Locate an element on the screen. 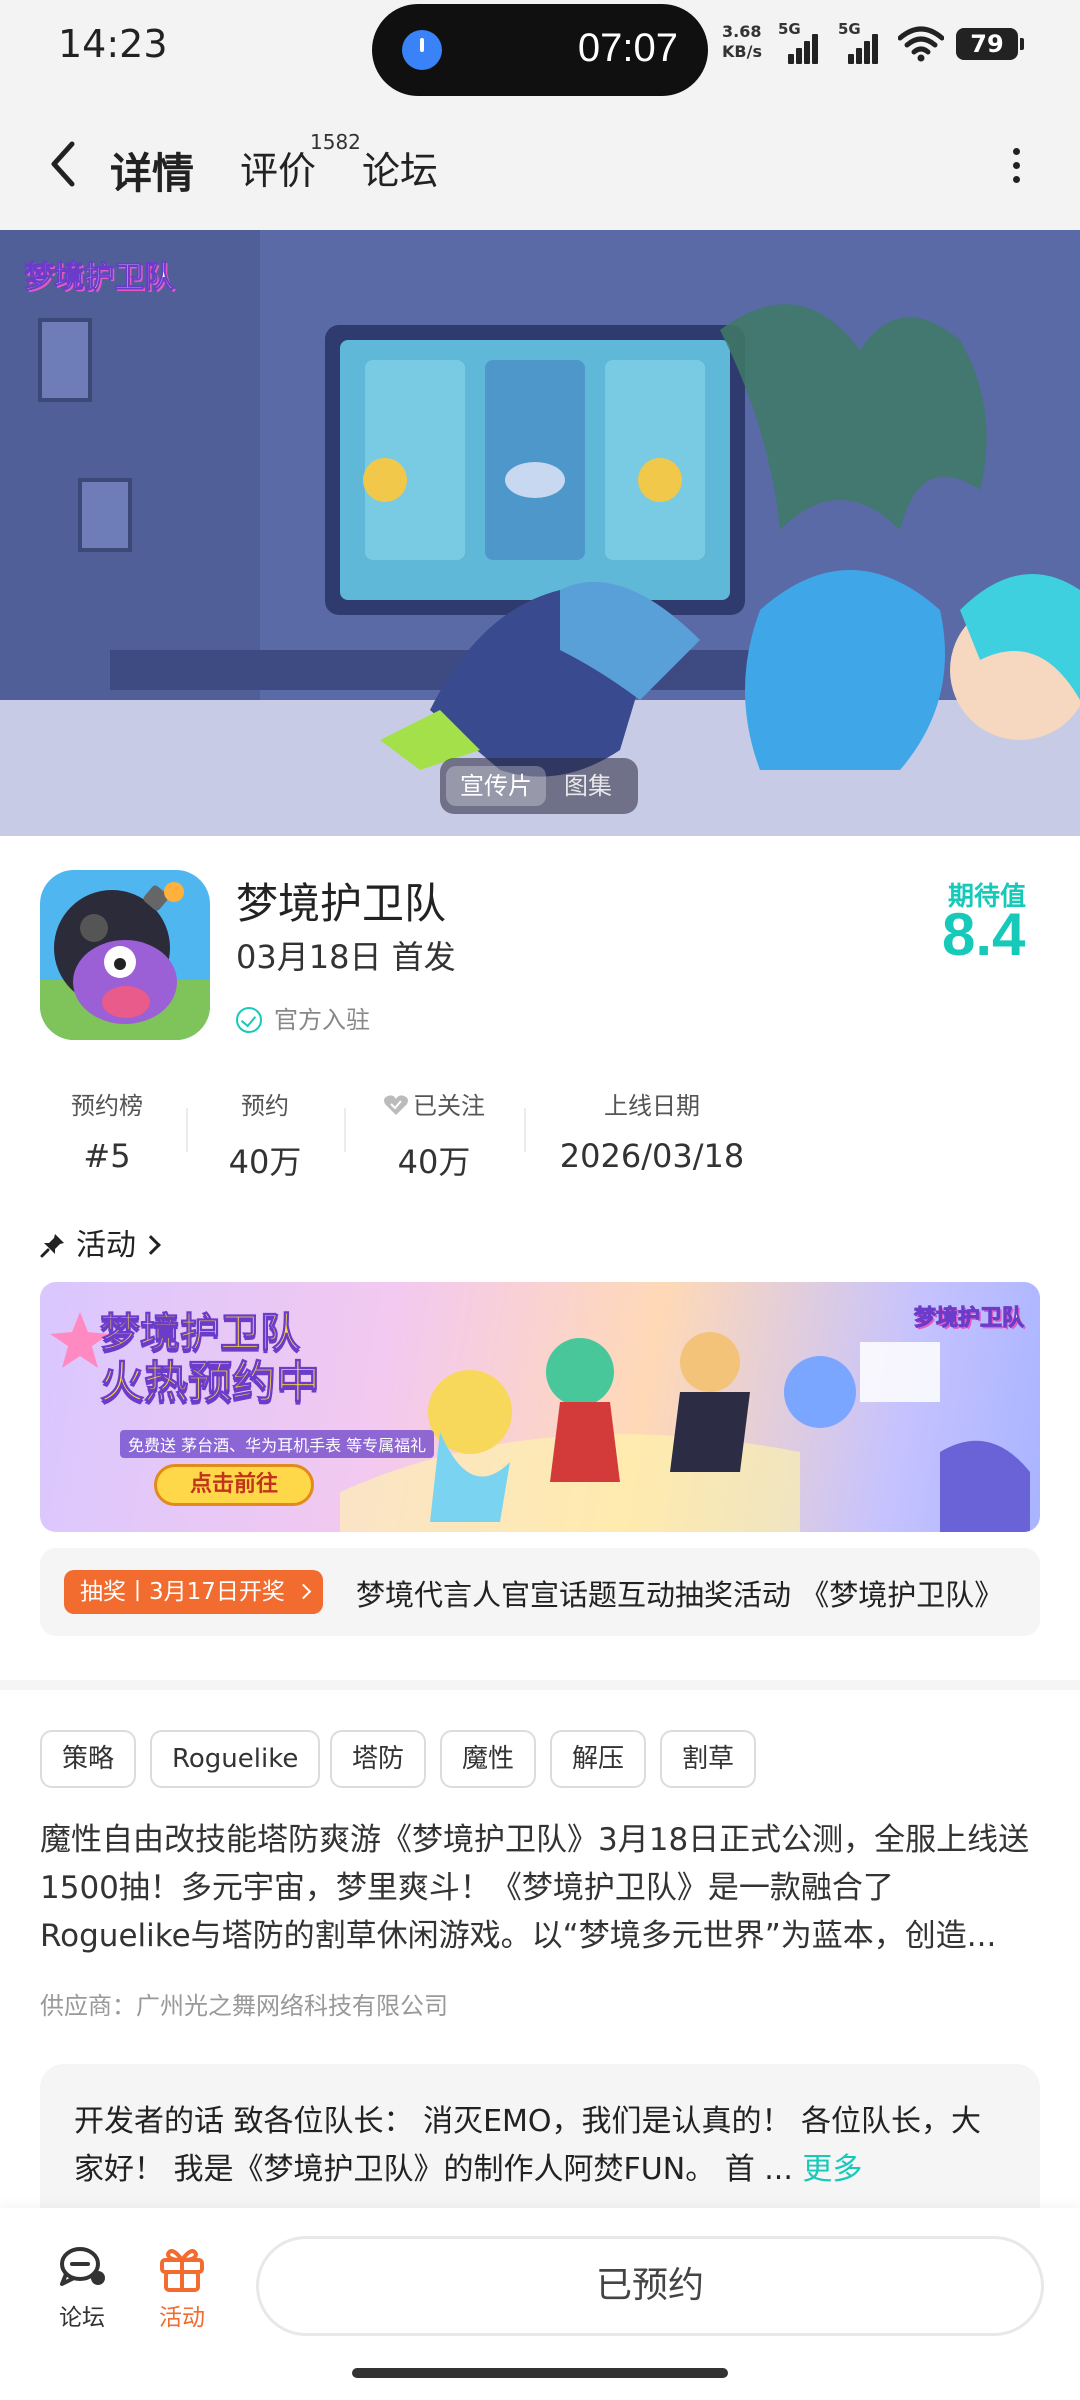 This screenshot has height=2400, width=1080. activity-heading: 活动 is located at coordinates (100, 1242).